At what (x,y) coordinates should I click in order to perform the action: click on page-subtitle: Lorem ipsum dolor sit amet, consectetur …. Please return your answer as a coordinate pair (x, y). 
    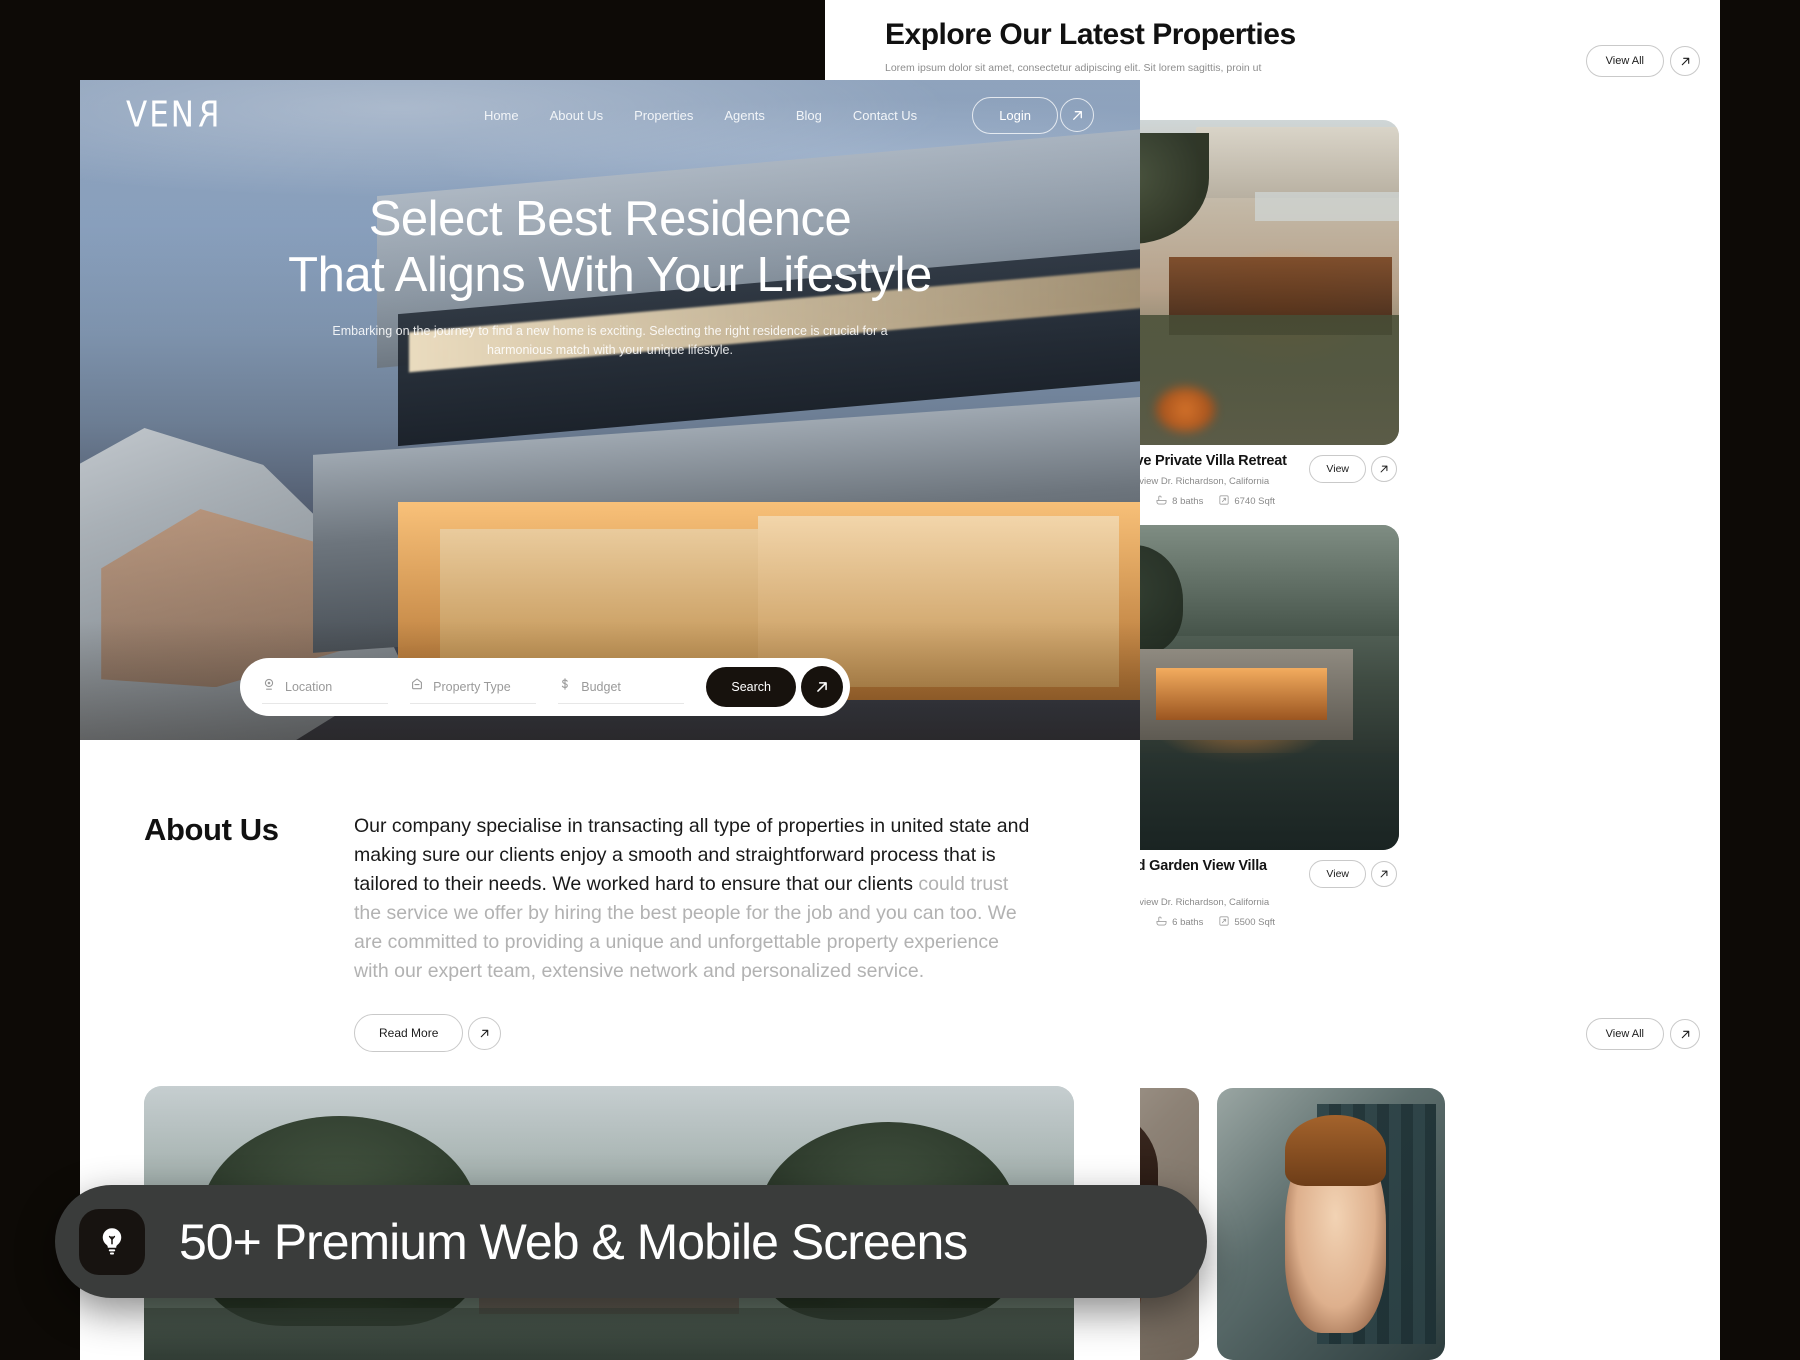
    Looking at the image, I should click on (1073, 68).